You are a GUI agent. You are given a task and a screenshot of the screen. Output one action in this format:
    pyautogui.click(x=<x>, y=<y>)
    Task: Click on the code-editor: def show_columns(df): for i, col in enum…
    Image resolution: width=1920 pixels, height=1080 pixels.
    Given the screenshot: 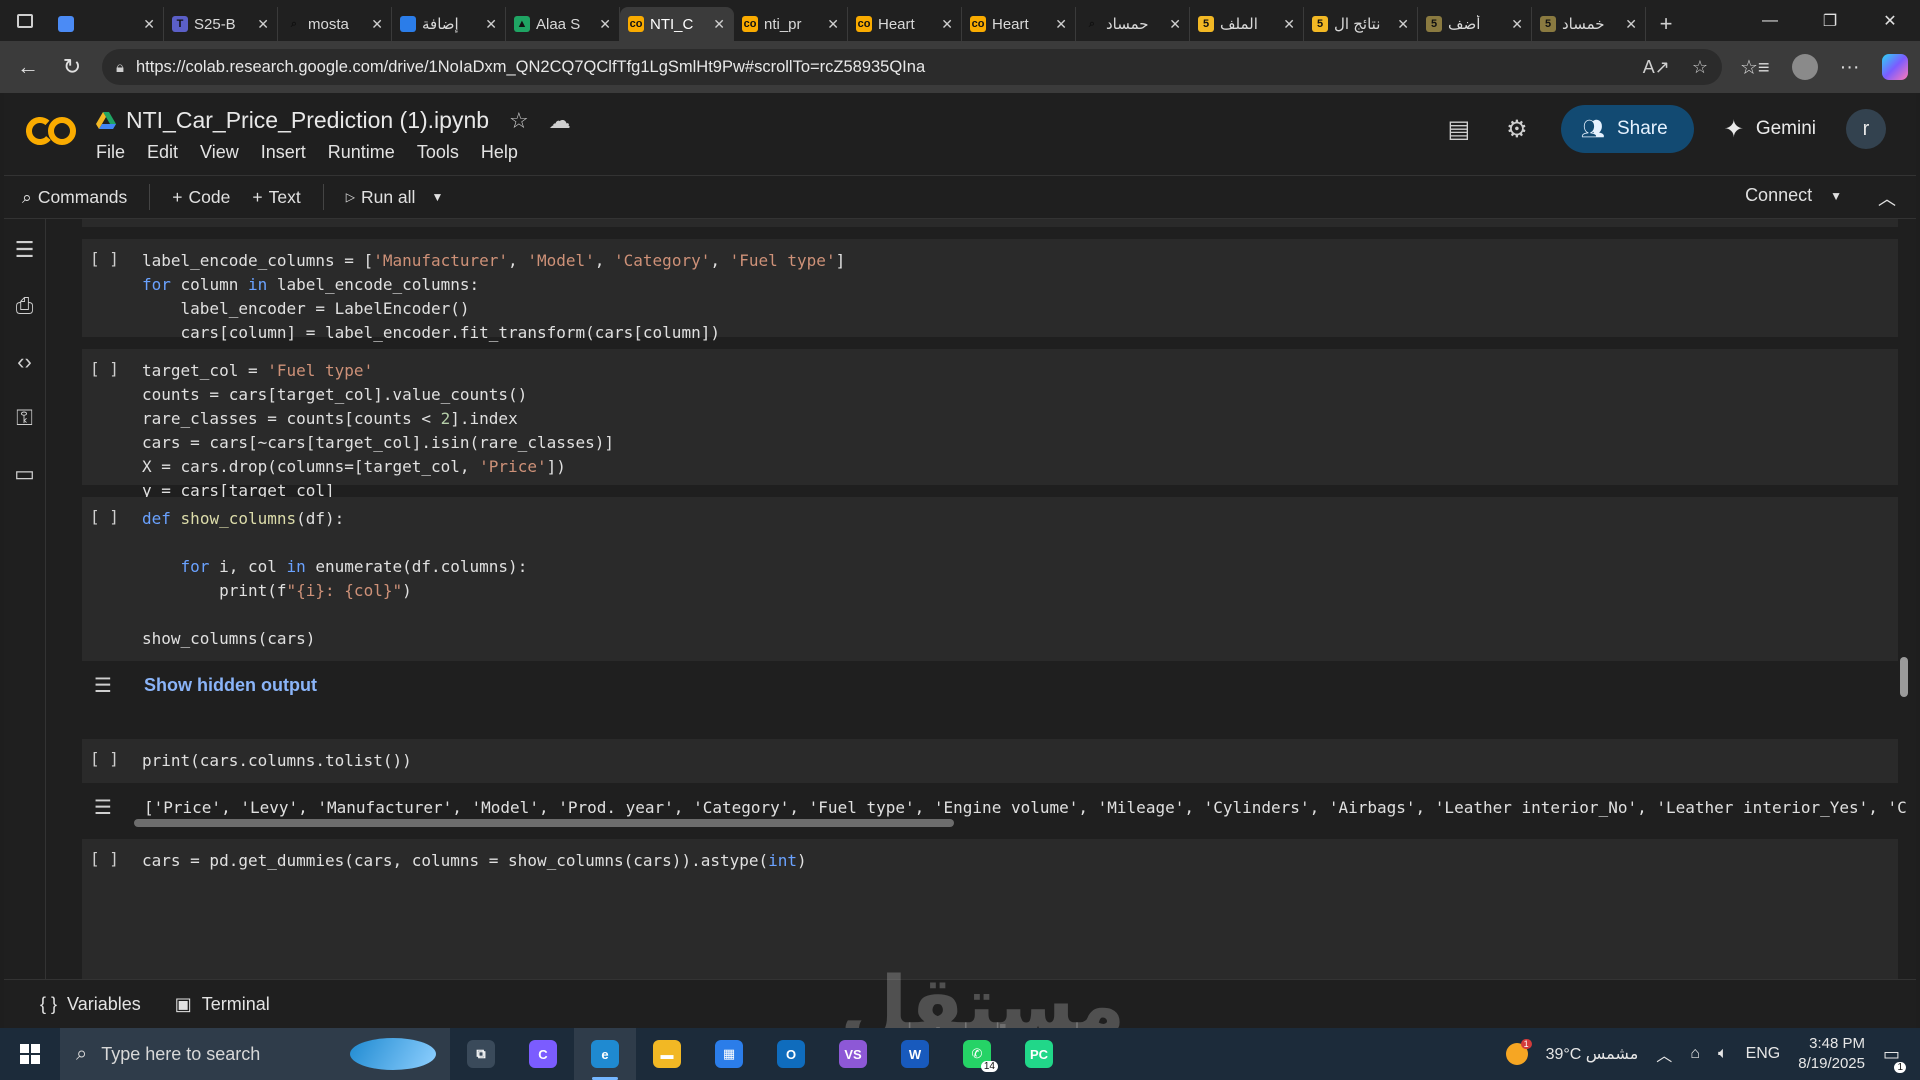 What is the action you would take?
    pyautogui.click(x=990, y=579)
    